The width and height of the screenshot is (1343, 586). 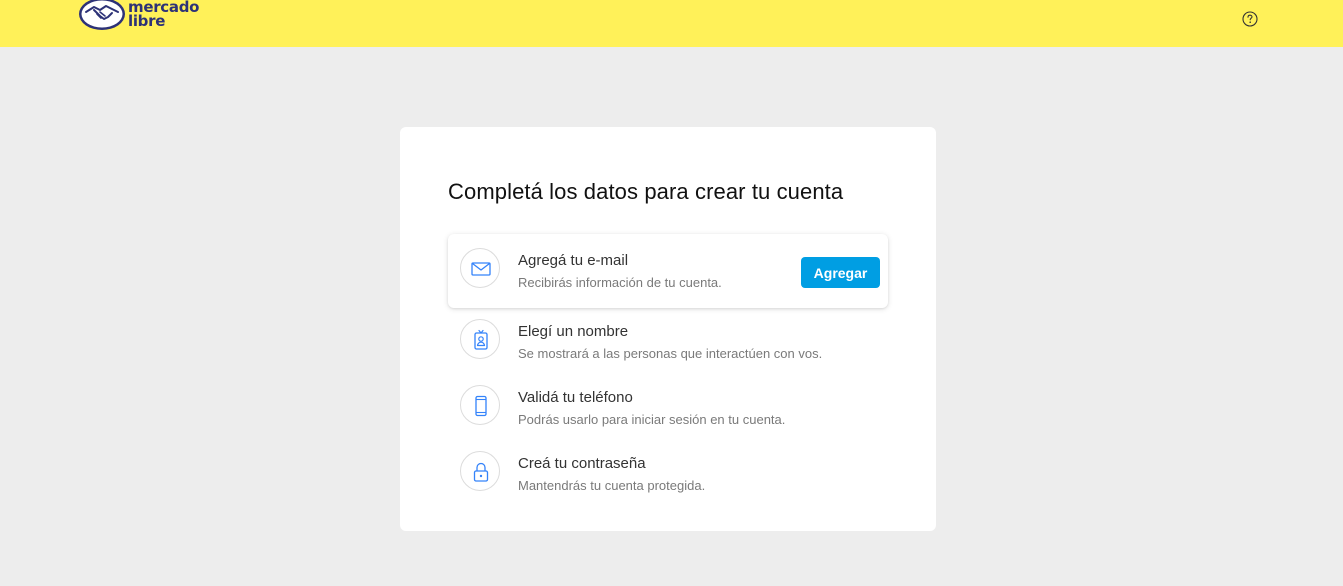 What do you see at coordinates (480, 268) in the screenshot?
I see `envelope-icon` at bounding box center [480, 268].